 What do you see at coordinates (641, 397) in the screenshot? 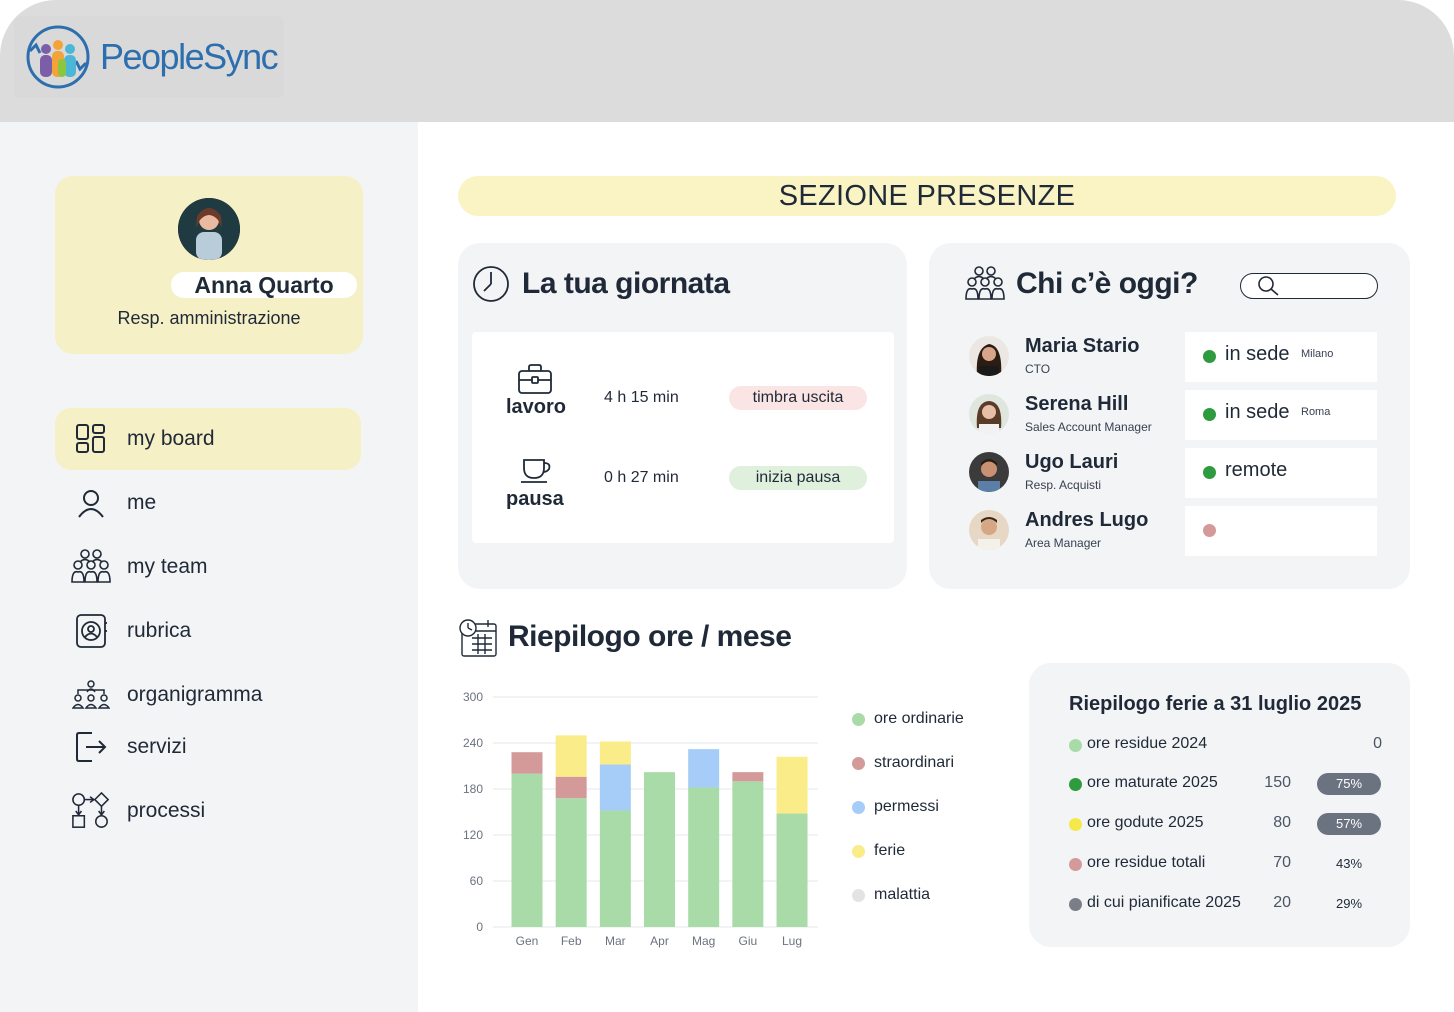
I see `day-row-time: 4 h 15 min` at bounding box center [641, 397].